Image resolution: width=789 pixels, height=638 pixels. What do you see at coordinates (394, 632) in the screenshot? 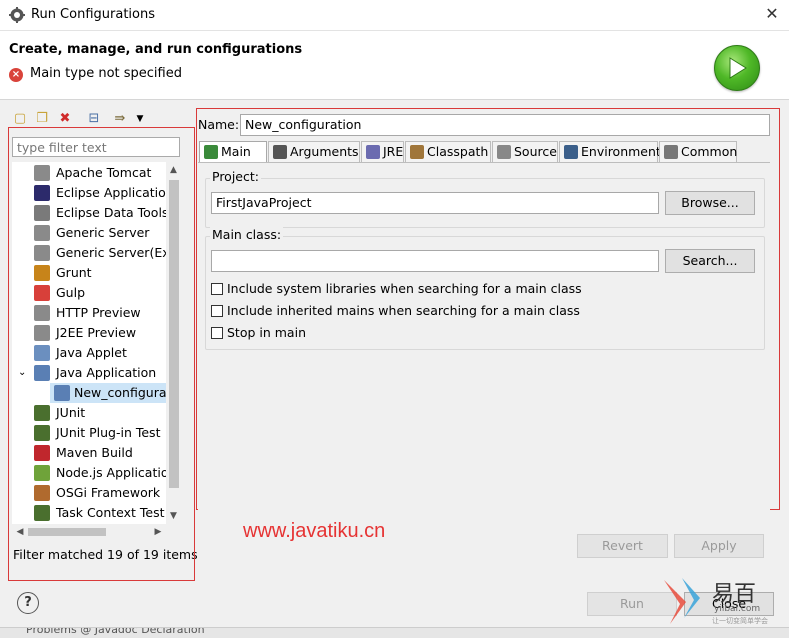
I see `background-view-tabs: Problems @ Javadoc Declaration` at bounding box center [394, 632].